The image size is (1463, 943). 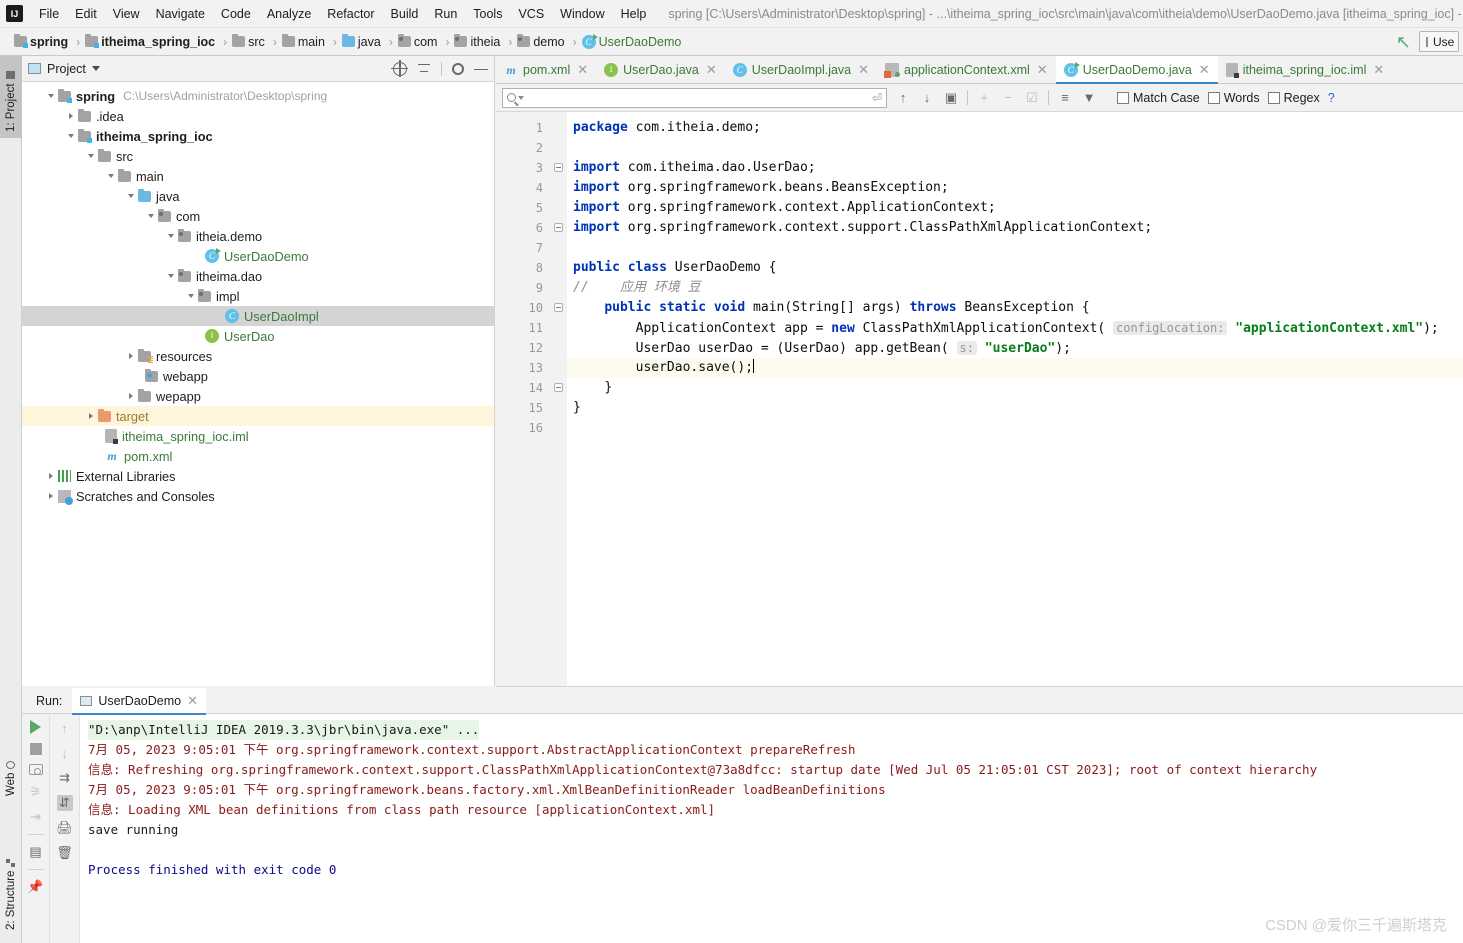 What do you see at coordinates (405, 14) in the screenshot?
I see `menu-build: Build` at bounding box center [405, 14].